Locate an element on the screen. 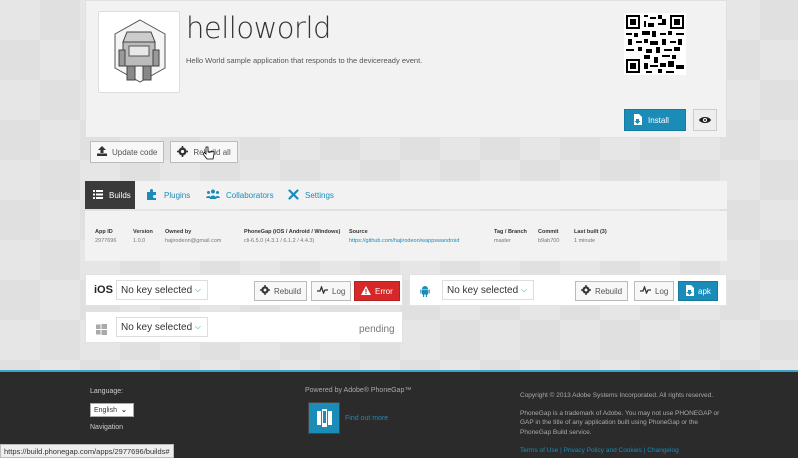 The height and width of the screenshot is (458, 798). list-icon is located at coordinates (98, 195).